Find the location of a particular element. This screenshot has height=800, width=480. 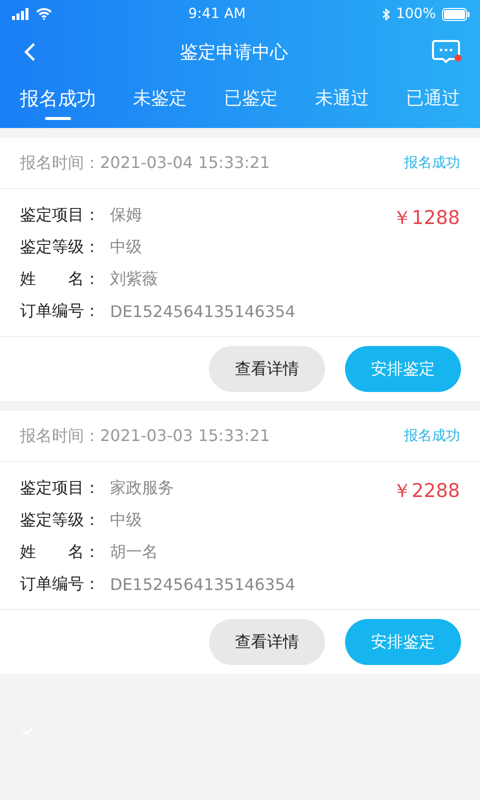

field-value: 刘紫薇 is located at coordinates (134, 279).